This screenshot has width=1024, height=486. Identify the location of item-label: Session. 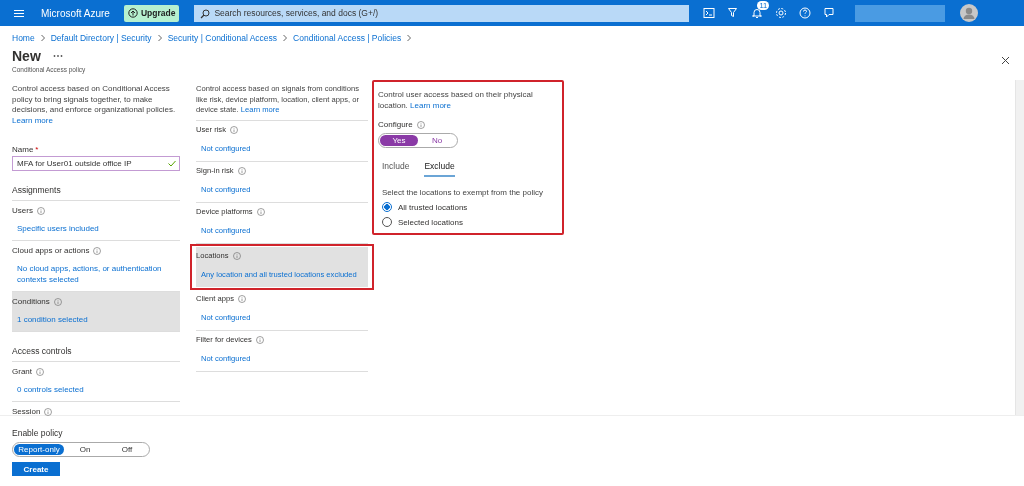
(26, 412).